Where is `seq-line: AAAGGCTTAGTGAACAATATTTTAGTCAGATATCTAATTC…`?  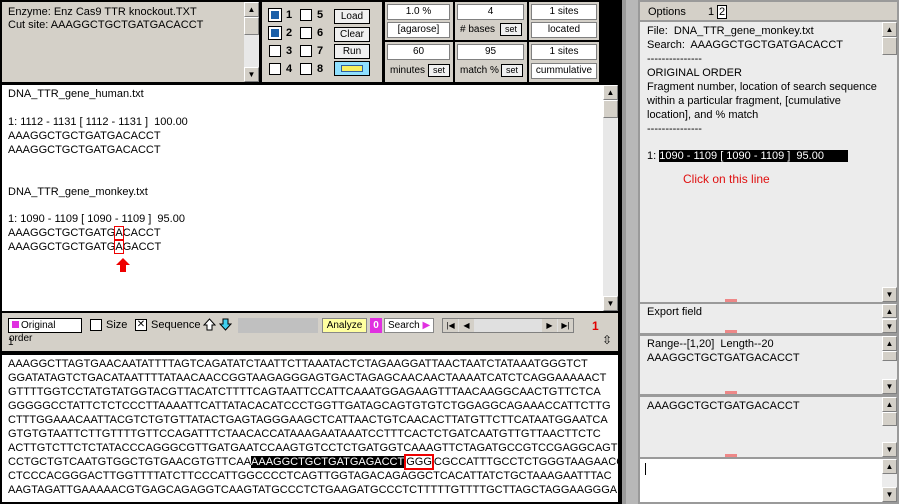 seq-line: AAAGGCTTAGTGAACAATATTTTAGTCAGATATCTAATTC… is located at coordinates (298, 364).